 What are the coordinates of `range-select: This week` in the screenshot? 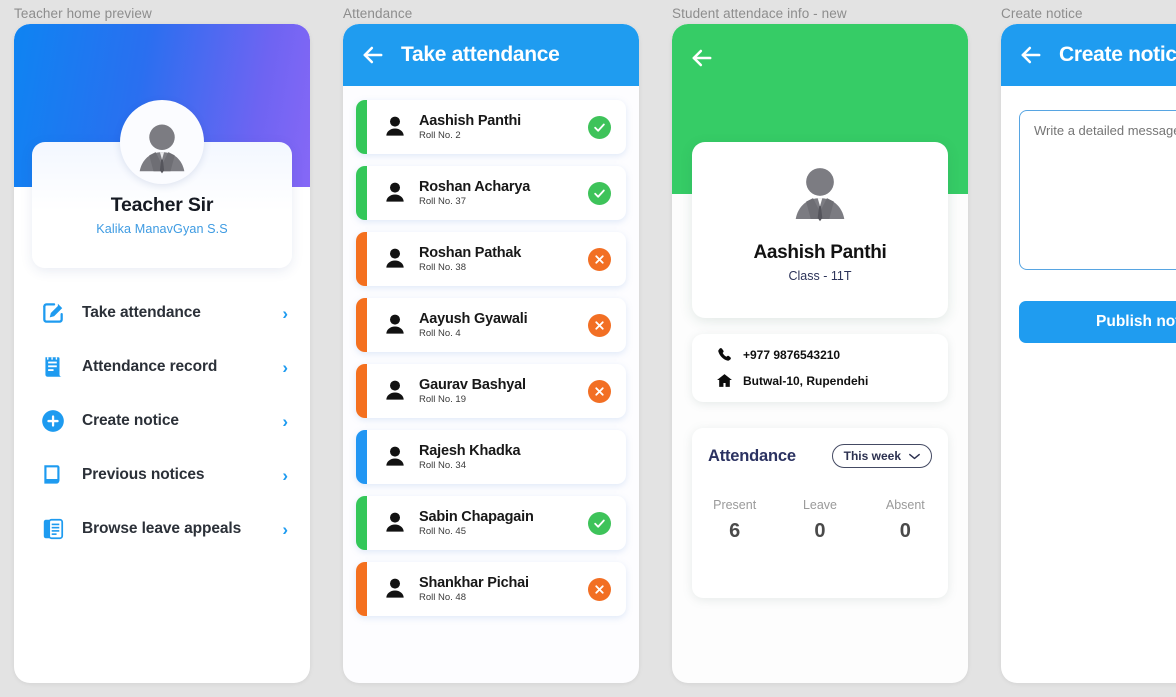 It's located at (881, 456).